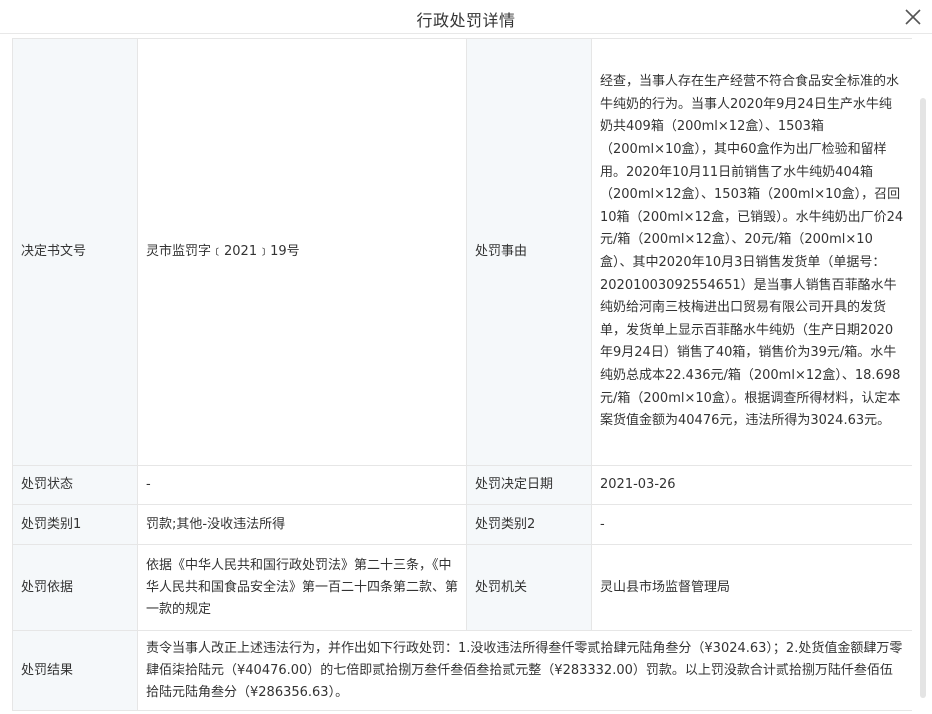 The width and height of the screenshot is (932, 714). I want to click on close-icon, so click(913, 17).